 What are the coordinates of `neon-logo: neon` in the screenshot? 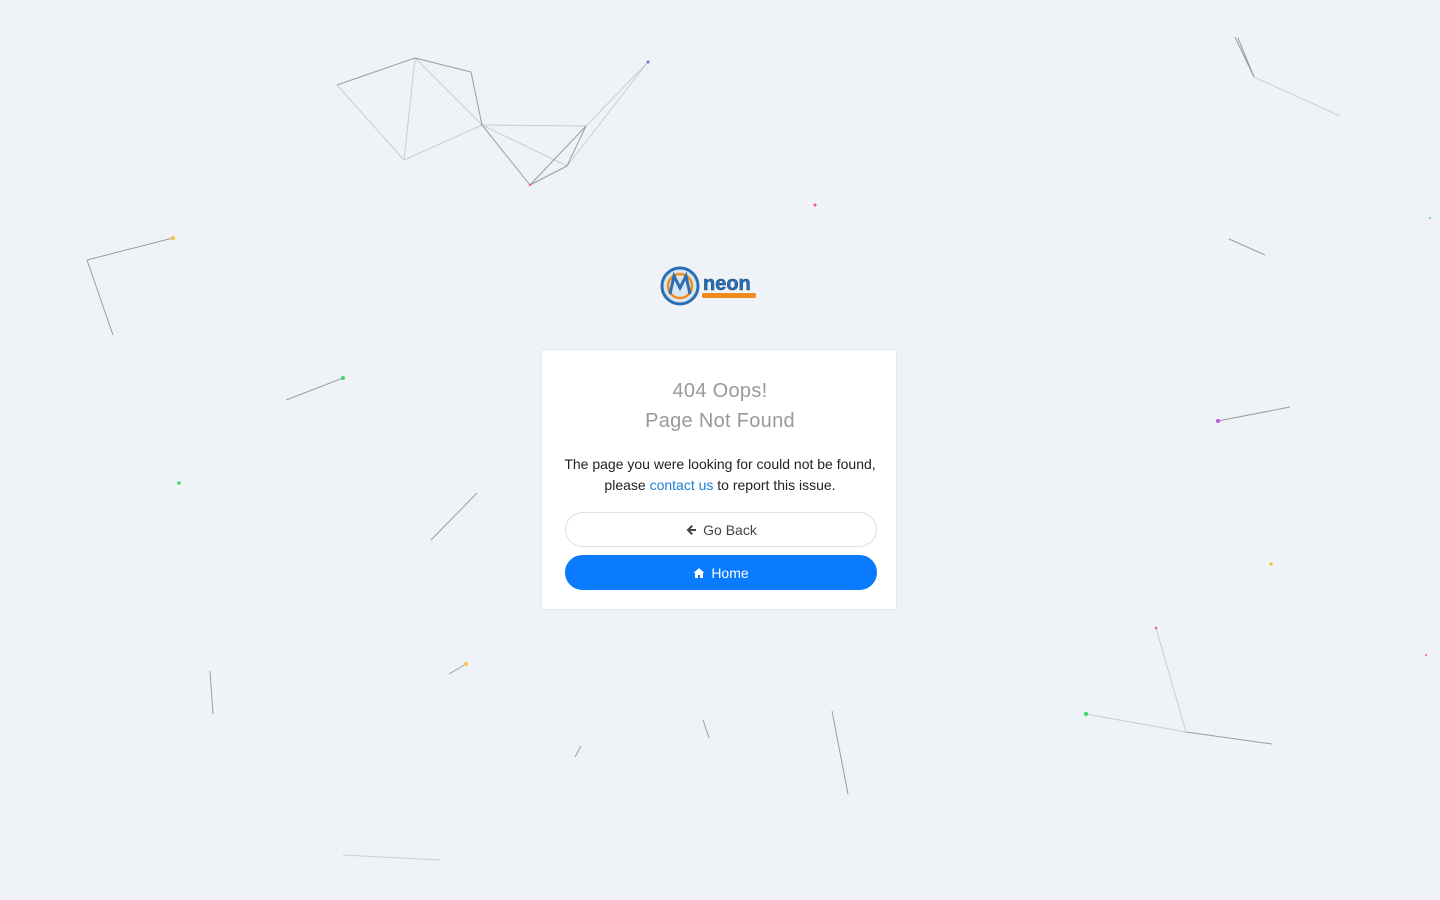 It's located at (709, 286).